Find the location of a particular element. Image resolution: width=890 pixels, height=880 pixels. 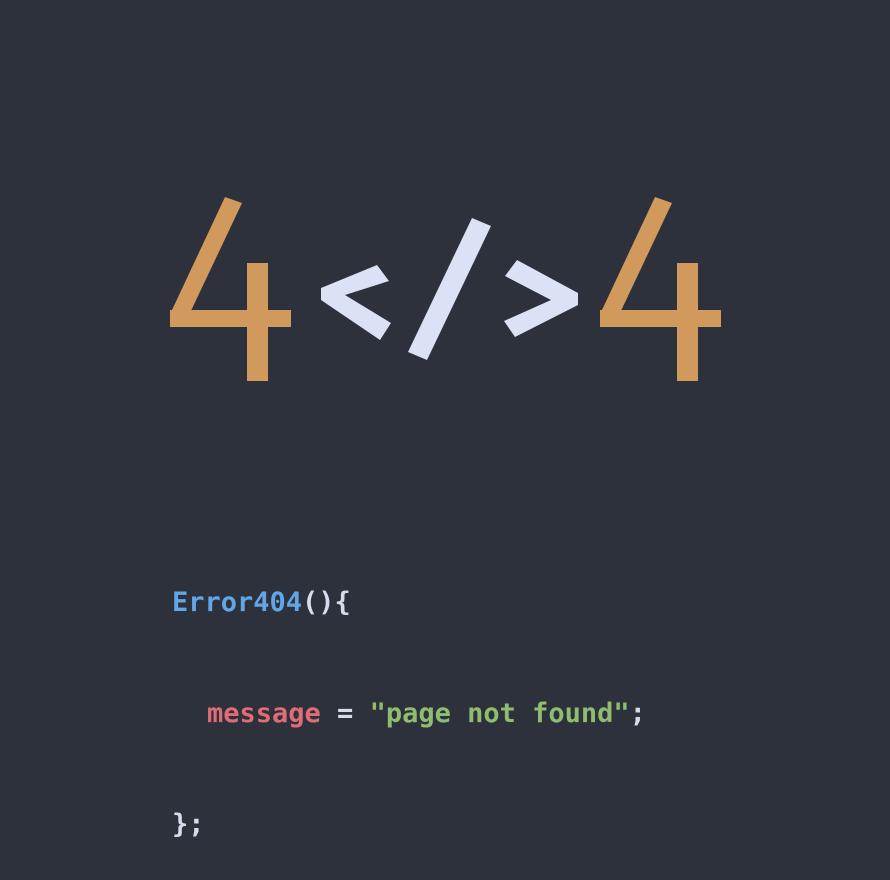

closing-brace: }; is located at coordinates (188, 824).